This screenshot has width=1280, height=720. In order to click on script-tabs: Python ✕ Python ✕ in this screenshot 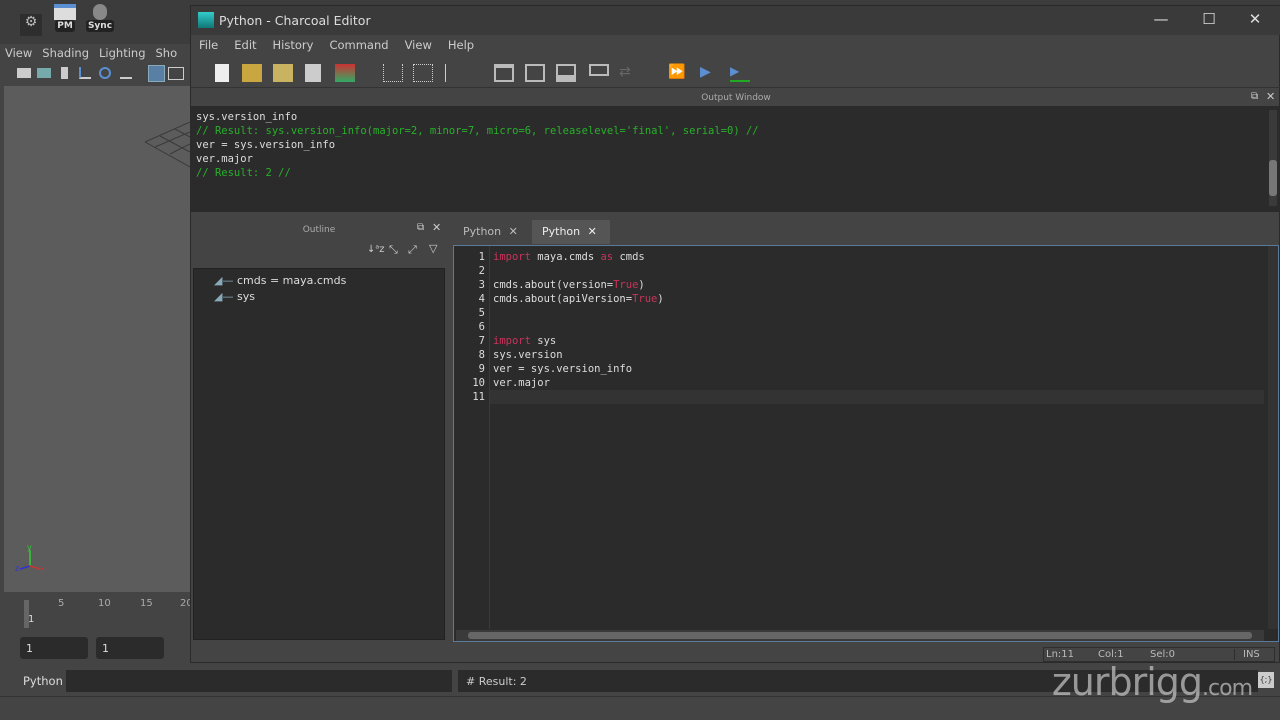, I will do `click(866, 231)`.